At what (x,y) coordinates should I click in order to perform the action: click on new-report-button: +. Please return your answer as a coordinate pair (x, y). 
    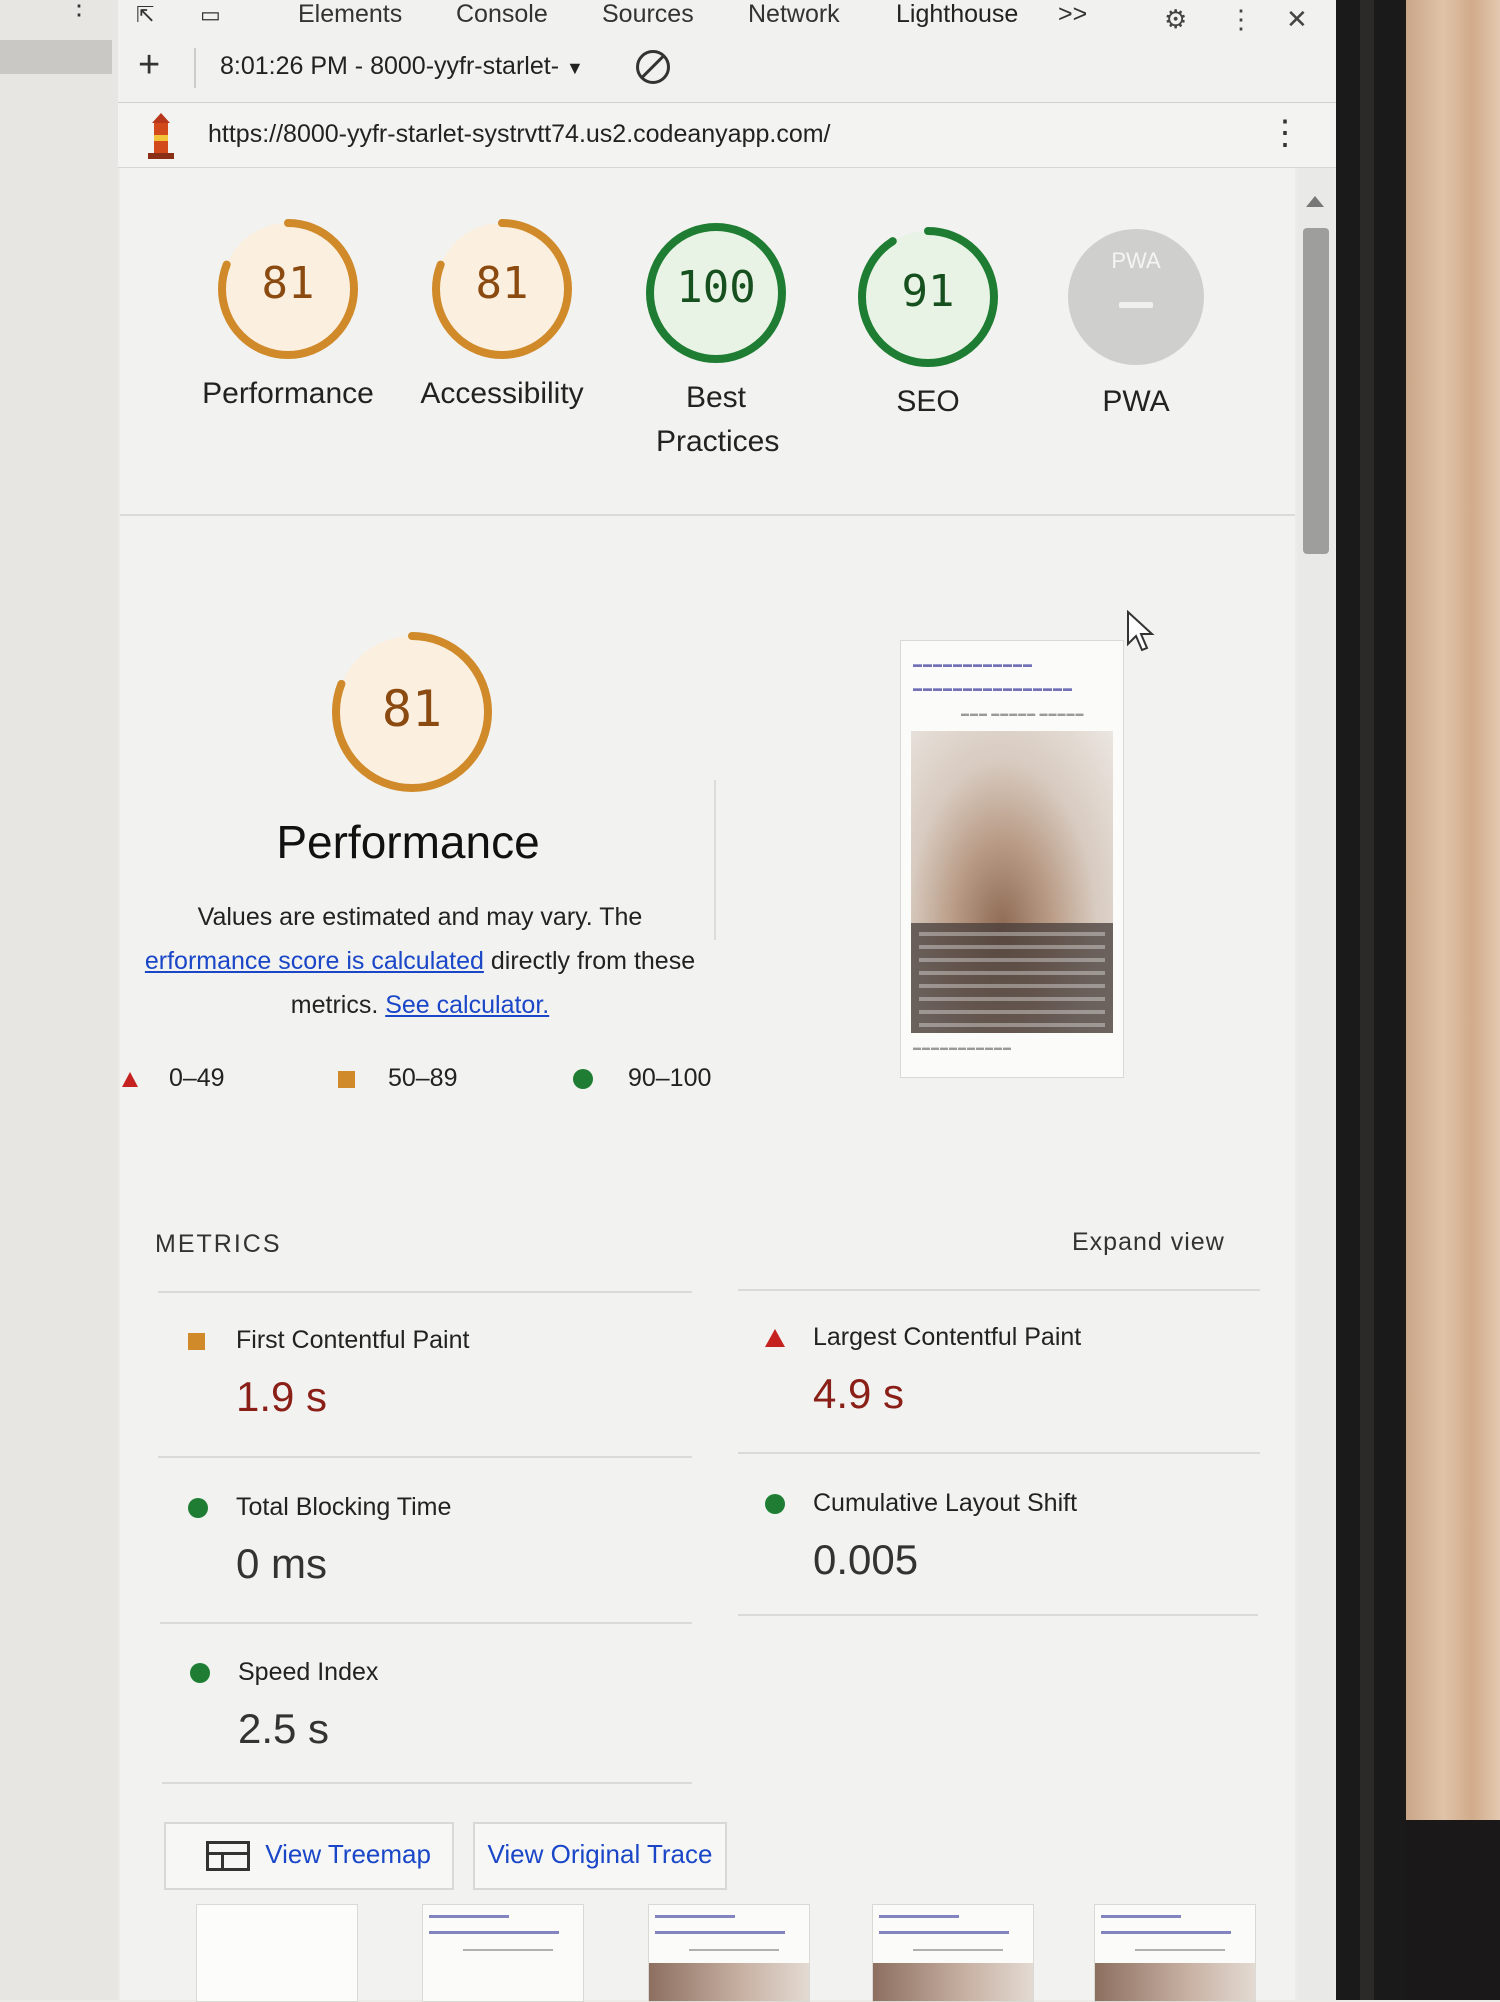
    Looking at the image, I should click on (149, 65).